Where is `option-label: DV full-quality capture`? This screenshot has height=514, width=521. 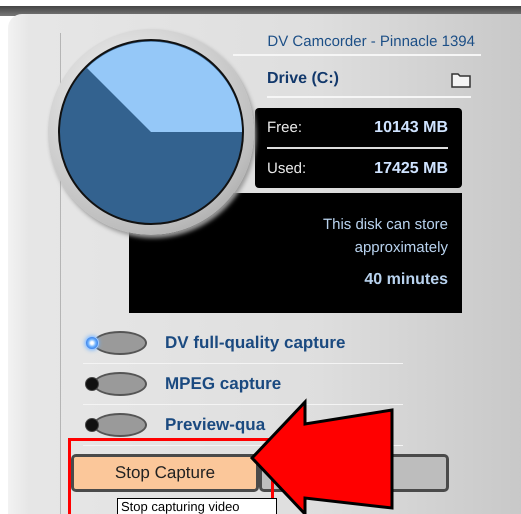 option-label: DV full-quality capture is located at coordinates (255, 343).